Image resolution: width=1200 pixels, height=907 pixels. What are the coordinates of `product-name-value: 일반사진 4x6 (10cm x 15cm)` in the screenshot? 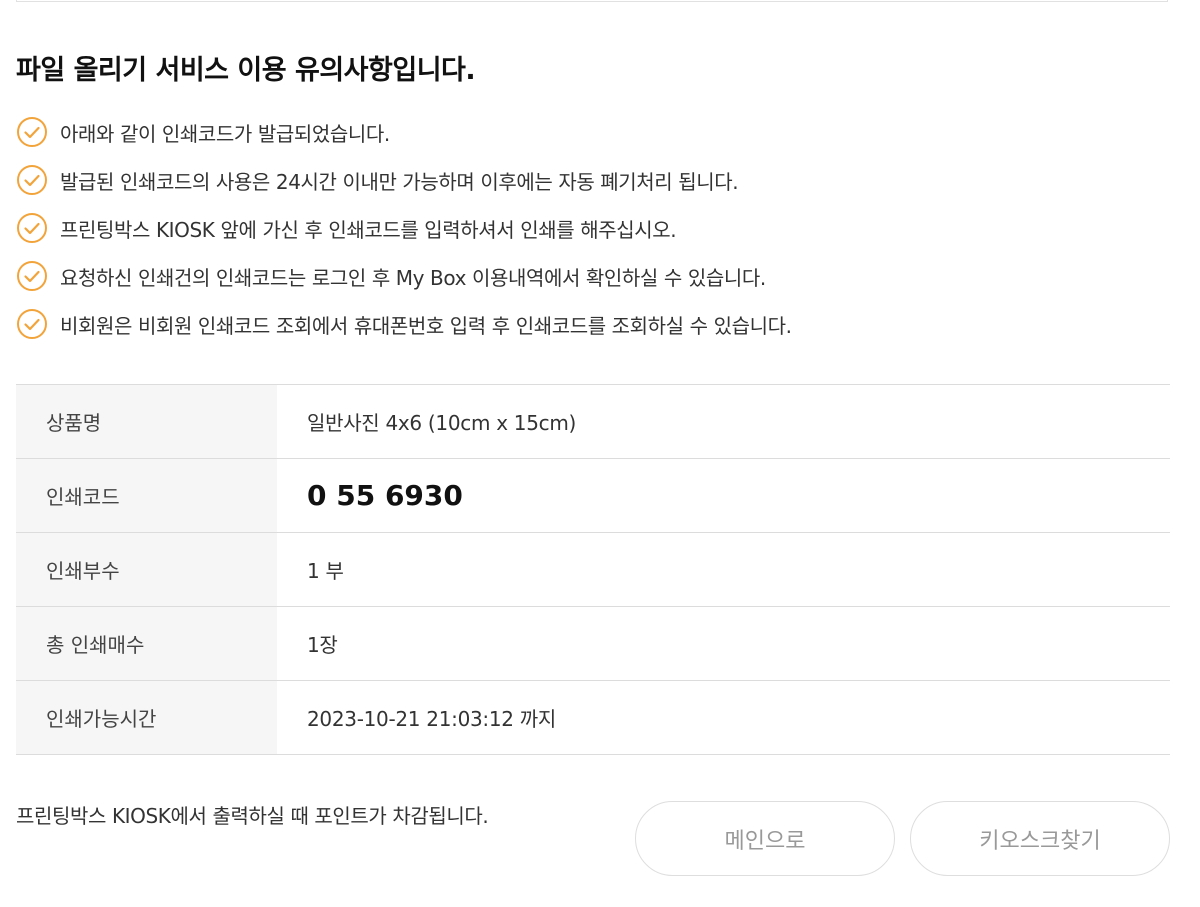 It's located at (723, 421).